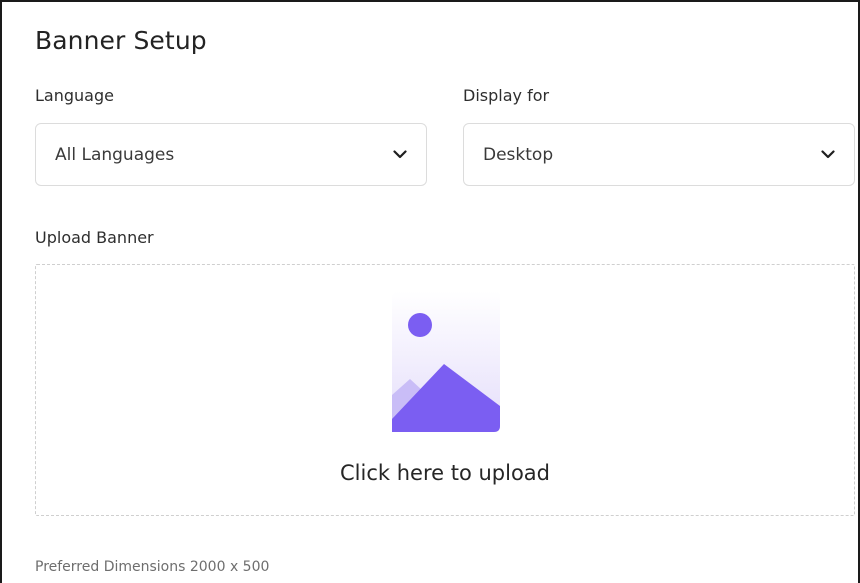  Describe the element at coordinates (231, 154) in the screenshot. I see `language-select: All Languages` at that location.